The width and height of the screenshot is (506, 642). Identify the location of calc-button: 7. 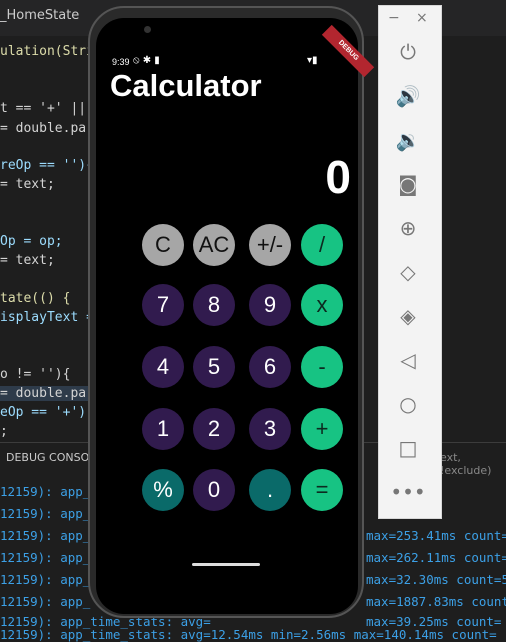
(163, 305).